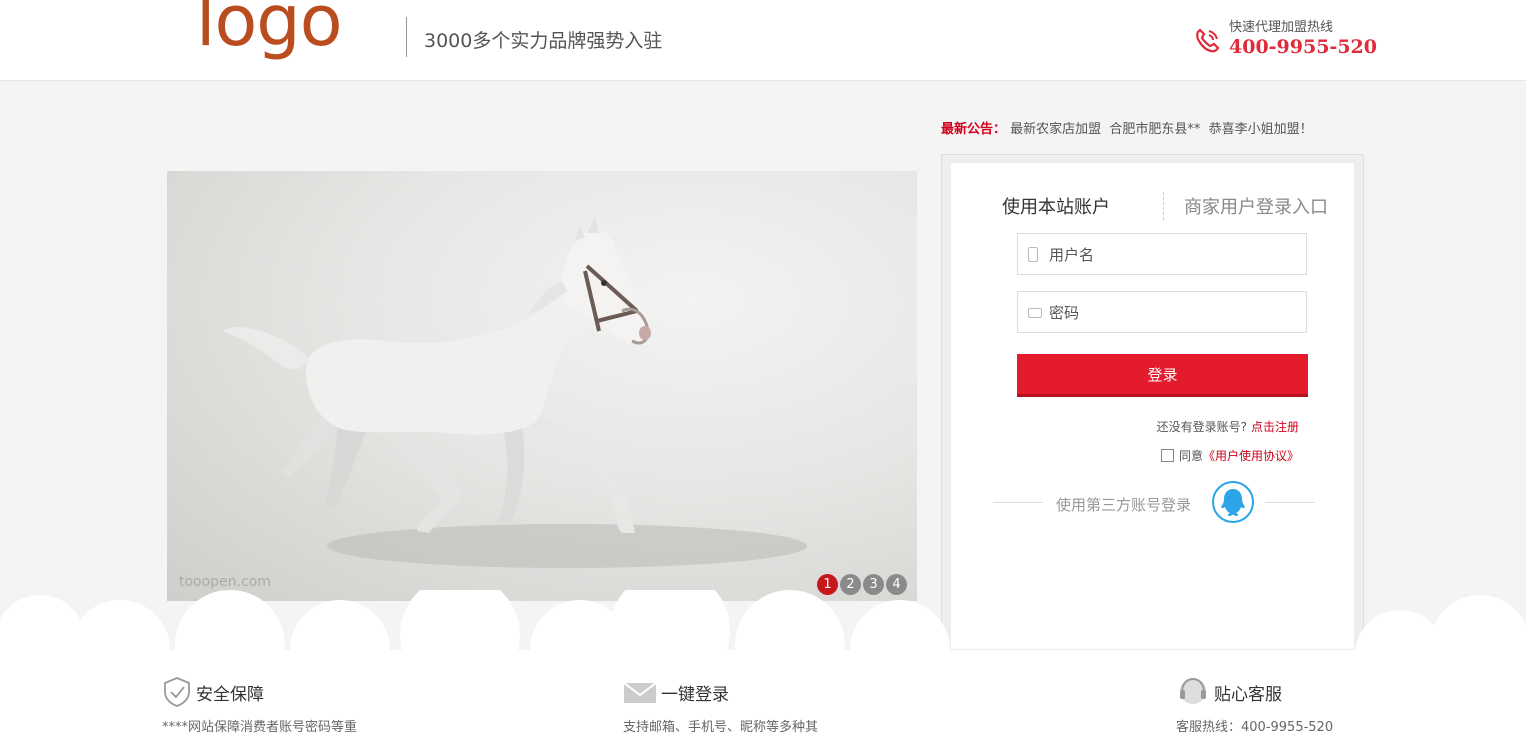 The image size is (1526, 742). Describe the element at coordinates (1251, 455) in the screenshot. I see `user-agreement-link: 《用户使用协议》` at that location.